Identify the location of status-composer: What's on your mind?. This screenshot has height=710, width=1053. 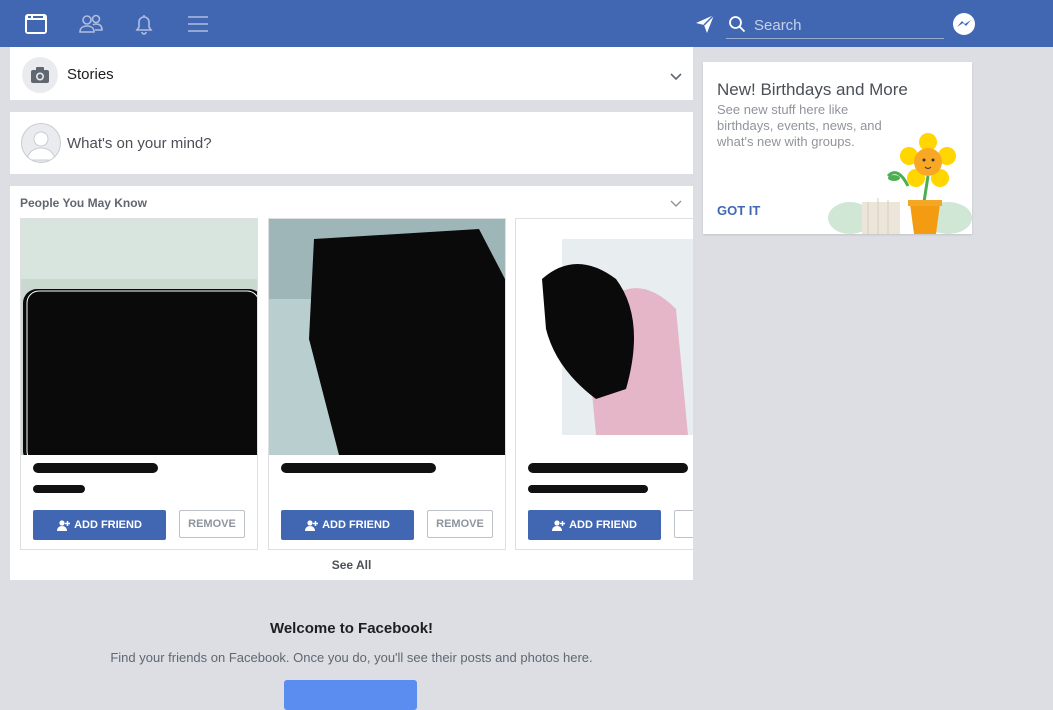
(351, 143).